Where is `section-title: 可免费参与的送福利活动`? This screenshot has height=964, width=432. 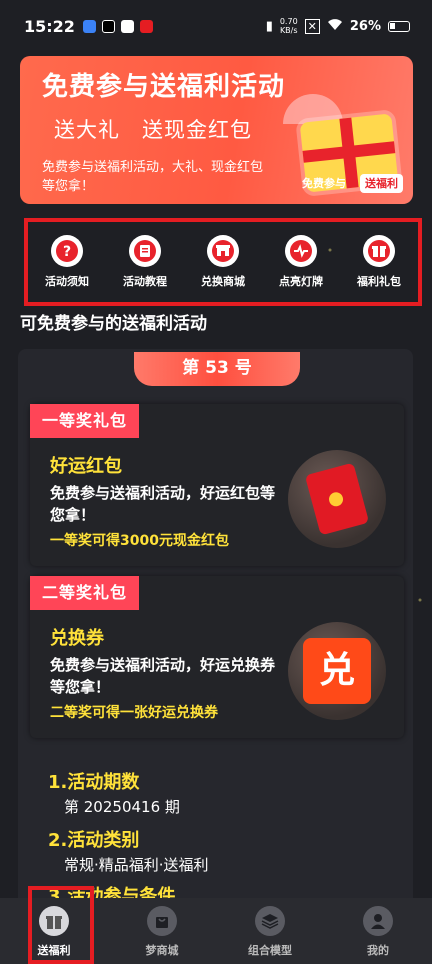
section-title: 可免费参与的送福利活动 is located at coordinates (113, 324).